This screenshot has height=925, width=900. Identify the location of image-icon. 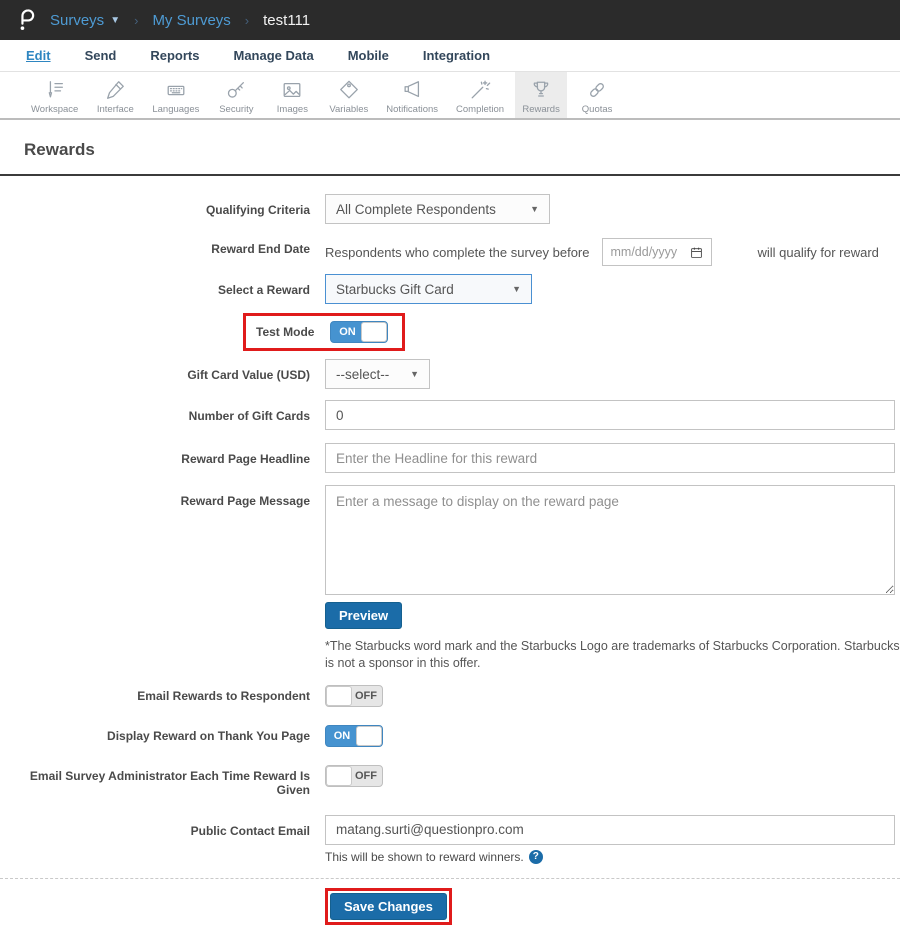
(292, 90).